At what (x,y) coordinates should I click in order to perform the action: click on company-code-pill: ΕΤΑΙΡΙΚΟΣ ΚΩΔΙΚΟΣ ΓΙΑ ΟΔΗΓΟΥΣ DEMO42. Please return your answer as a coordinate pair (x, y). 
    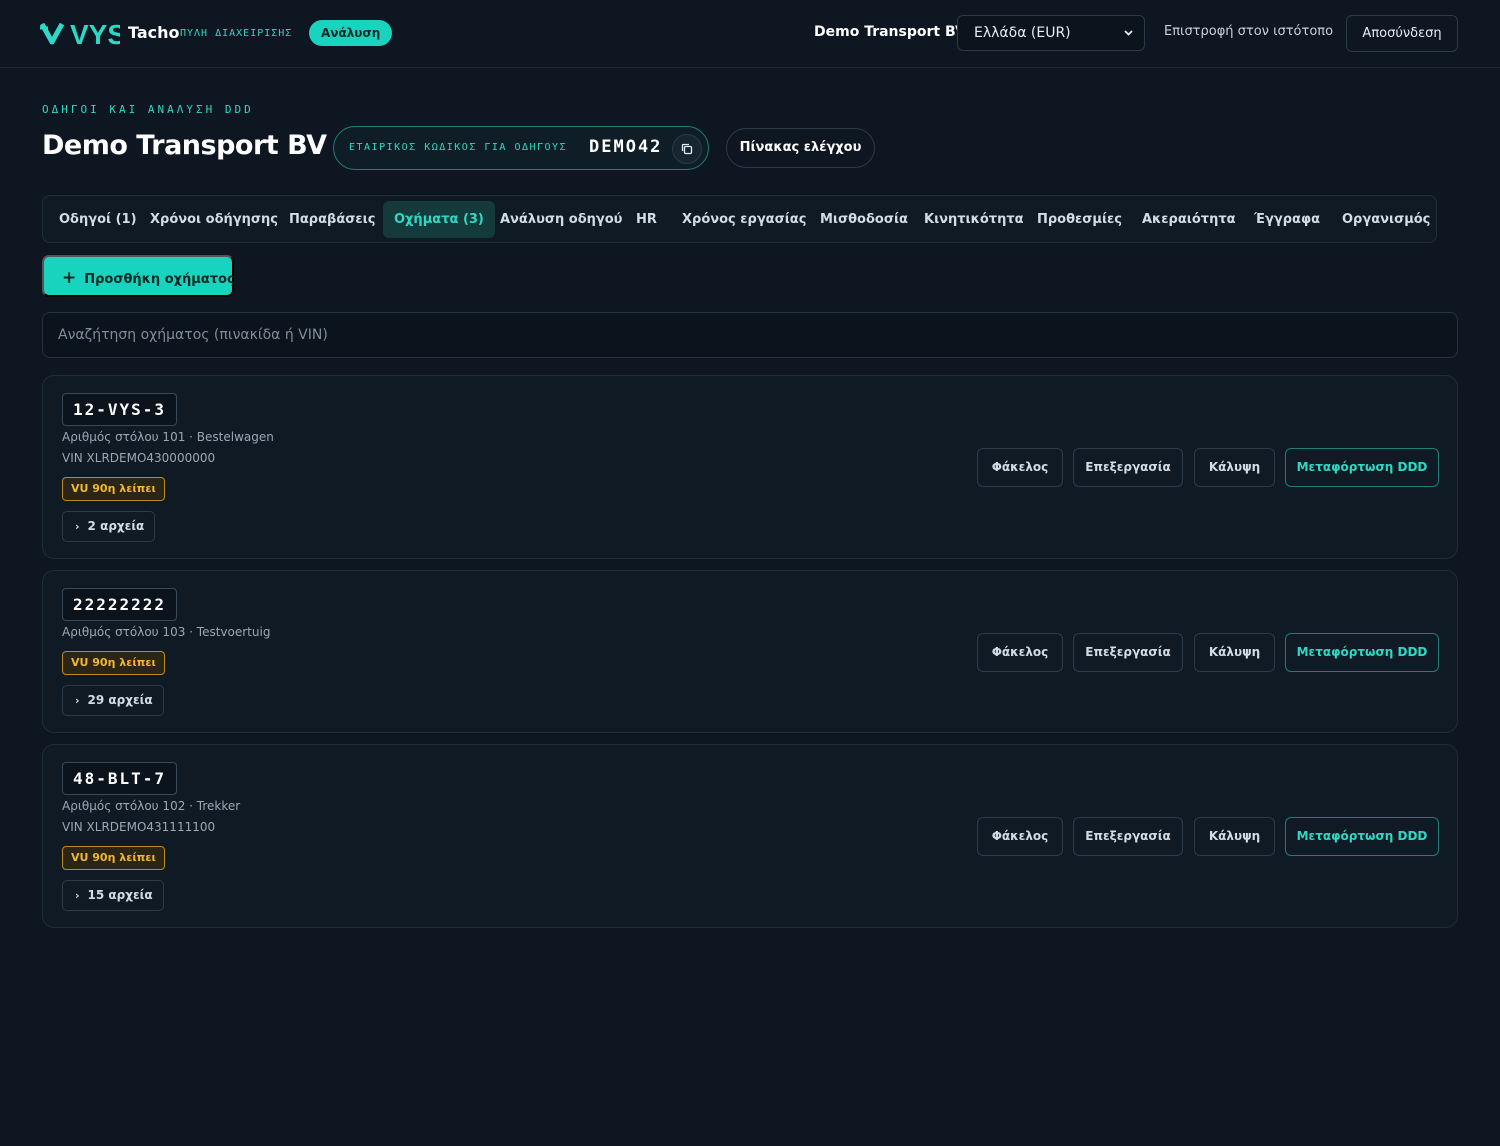
    Looking at the image, I should click on (521, 148).